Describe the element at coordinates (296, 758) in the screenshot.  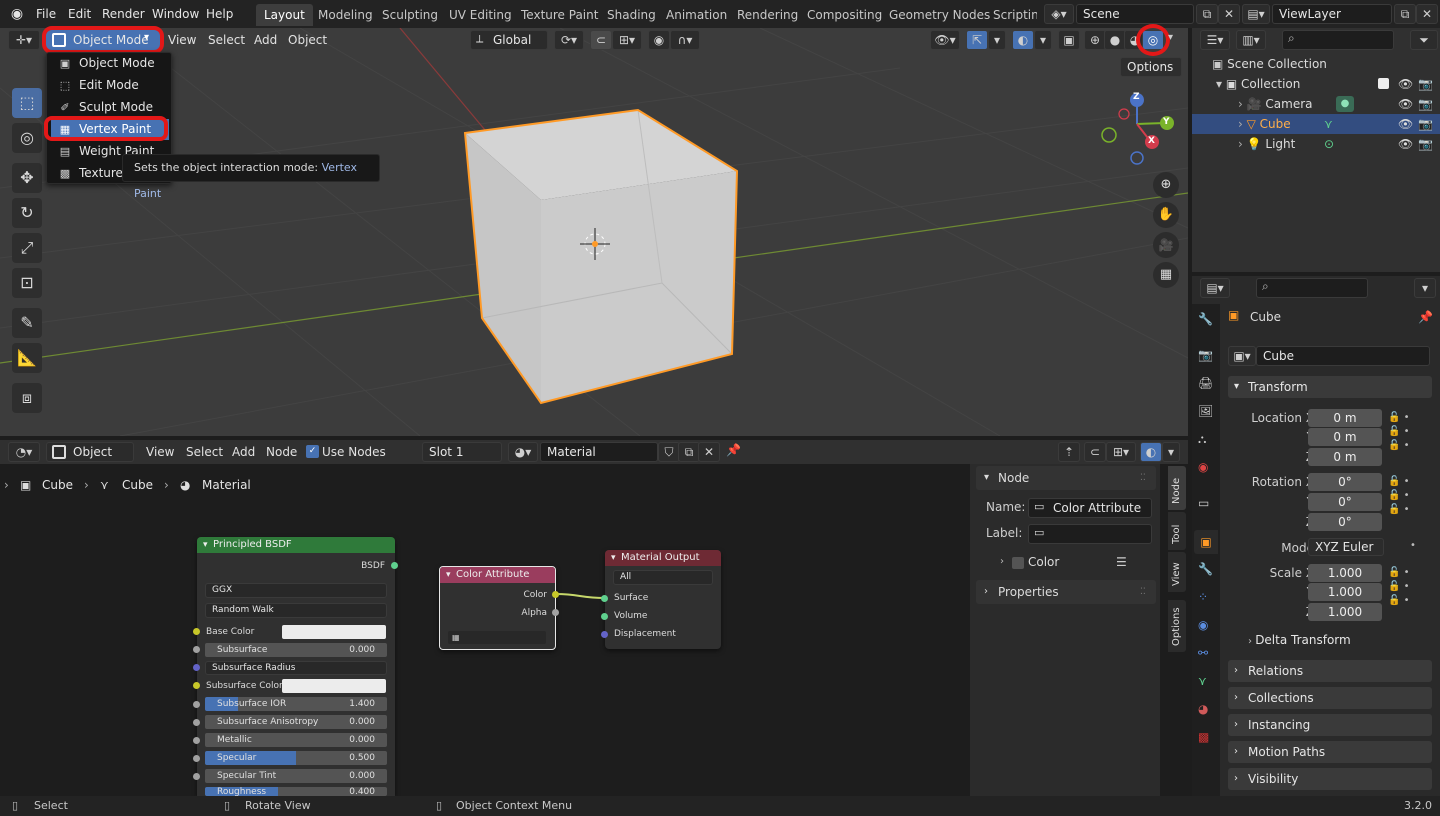
I see `specular-field: Specular 0.500` at that location.